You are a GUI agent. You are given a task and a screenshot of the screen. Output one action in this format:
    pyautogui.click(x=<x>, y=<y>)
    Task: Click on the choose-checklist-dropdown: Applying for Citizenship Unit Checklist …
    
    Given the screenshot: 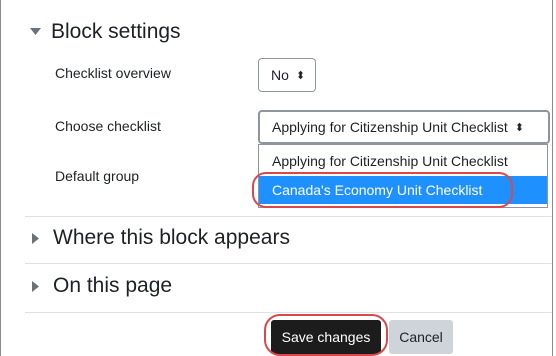 What is the action you would take?
    pyautogui.click(x=403, y=176)
    